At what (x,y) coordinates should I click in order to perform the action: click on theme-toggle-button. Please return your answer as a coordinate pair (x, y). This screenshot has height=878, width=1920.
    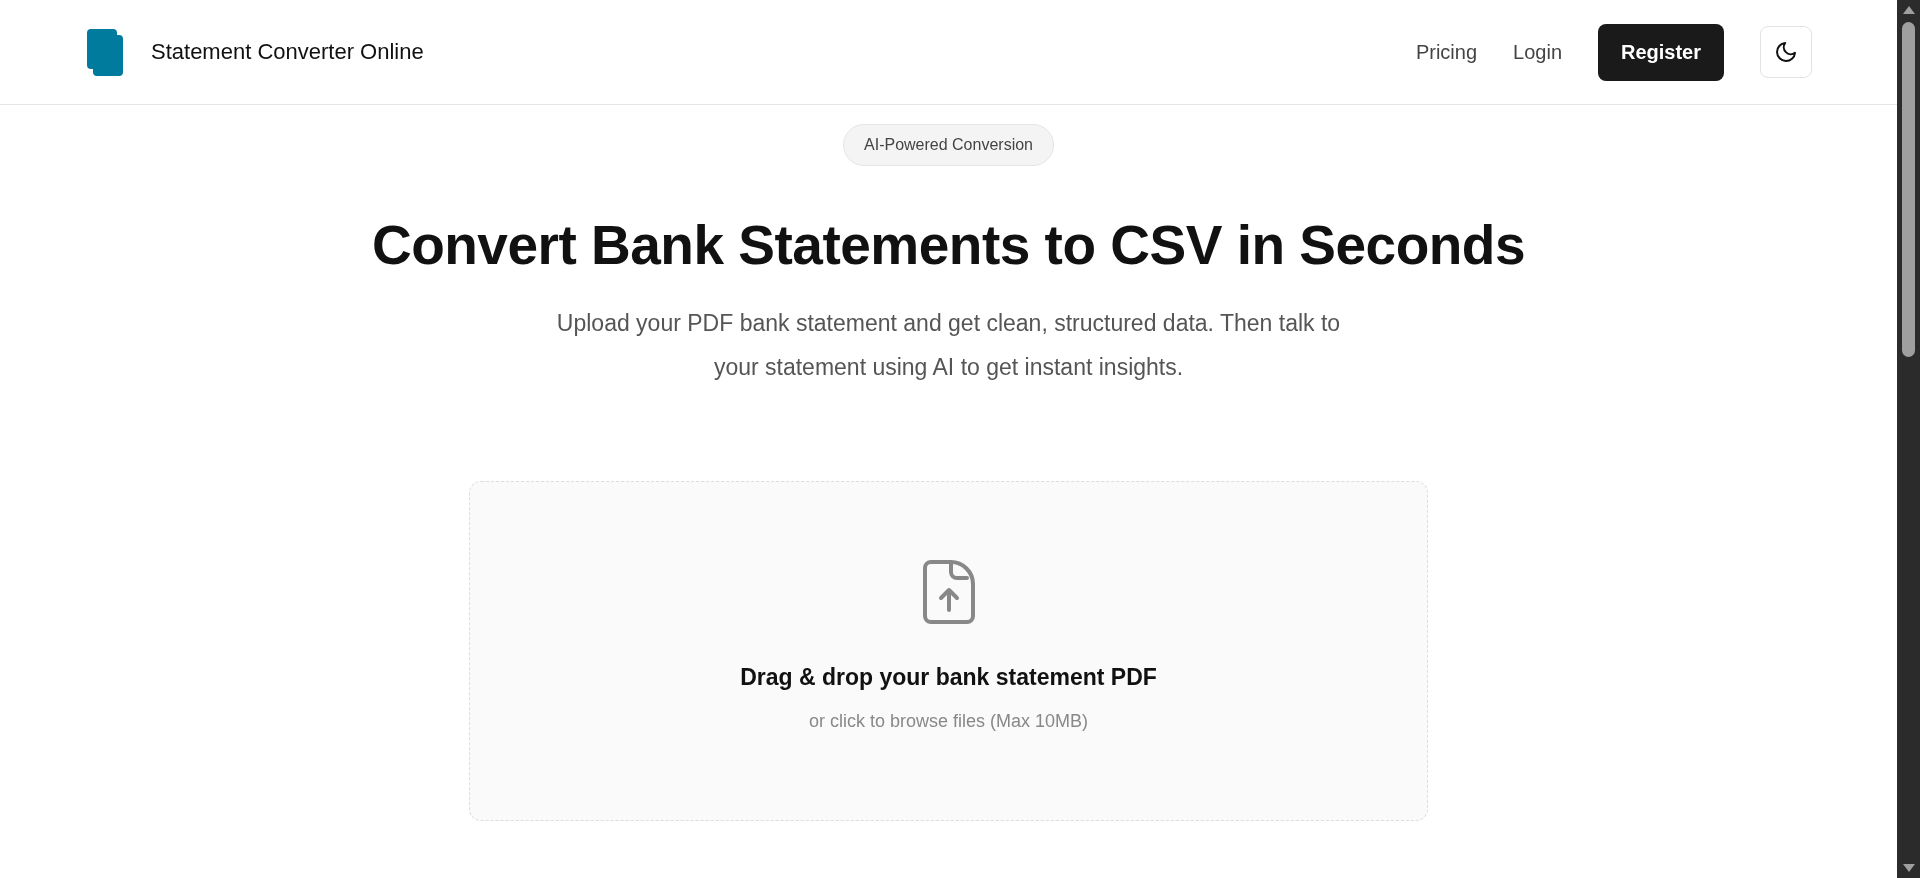
    Looking at the image, I should click on (1786, 52).